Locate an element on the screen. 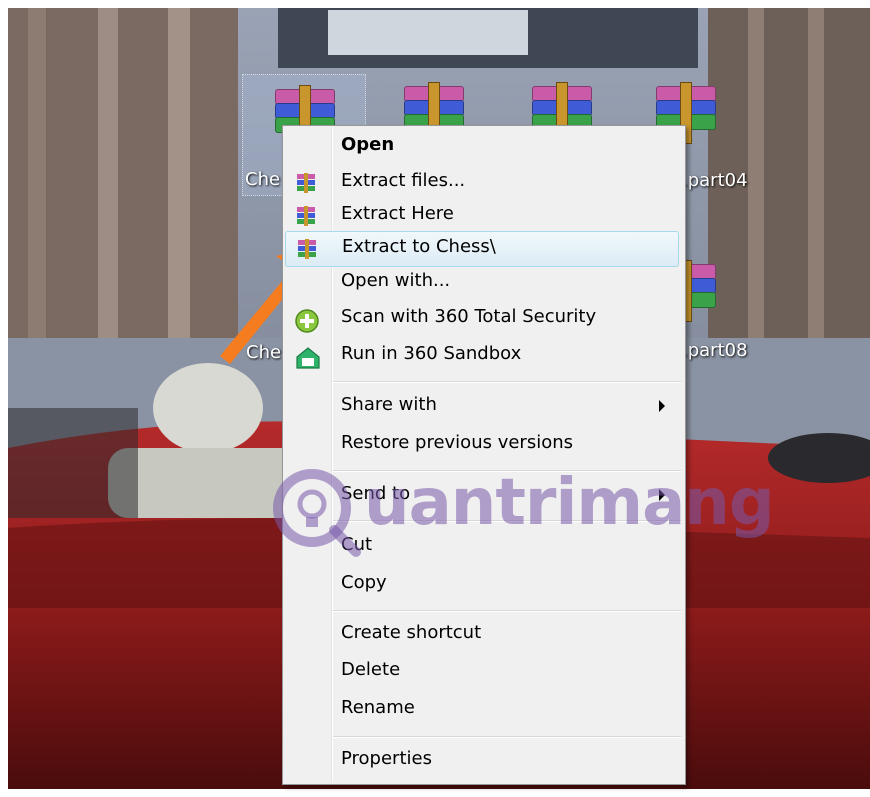 The height and width of the screenshot is (797, 870). menu-item-create-shortcut: Create shortcut is located at coordinates (483, 635).